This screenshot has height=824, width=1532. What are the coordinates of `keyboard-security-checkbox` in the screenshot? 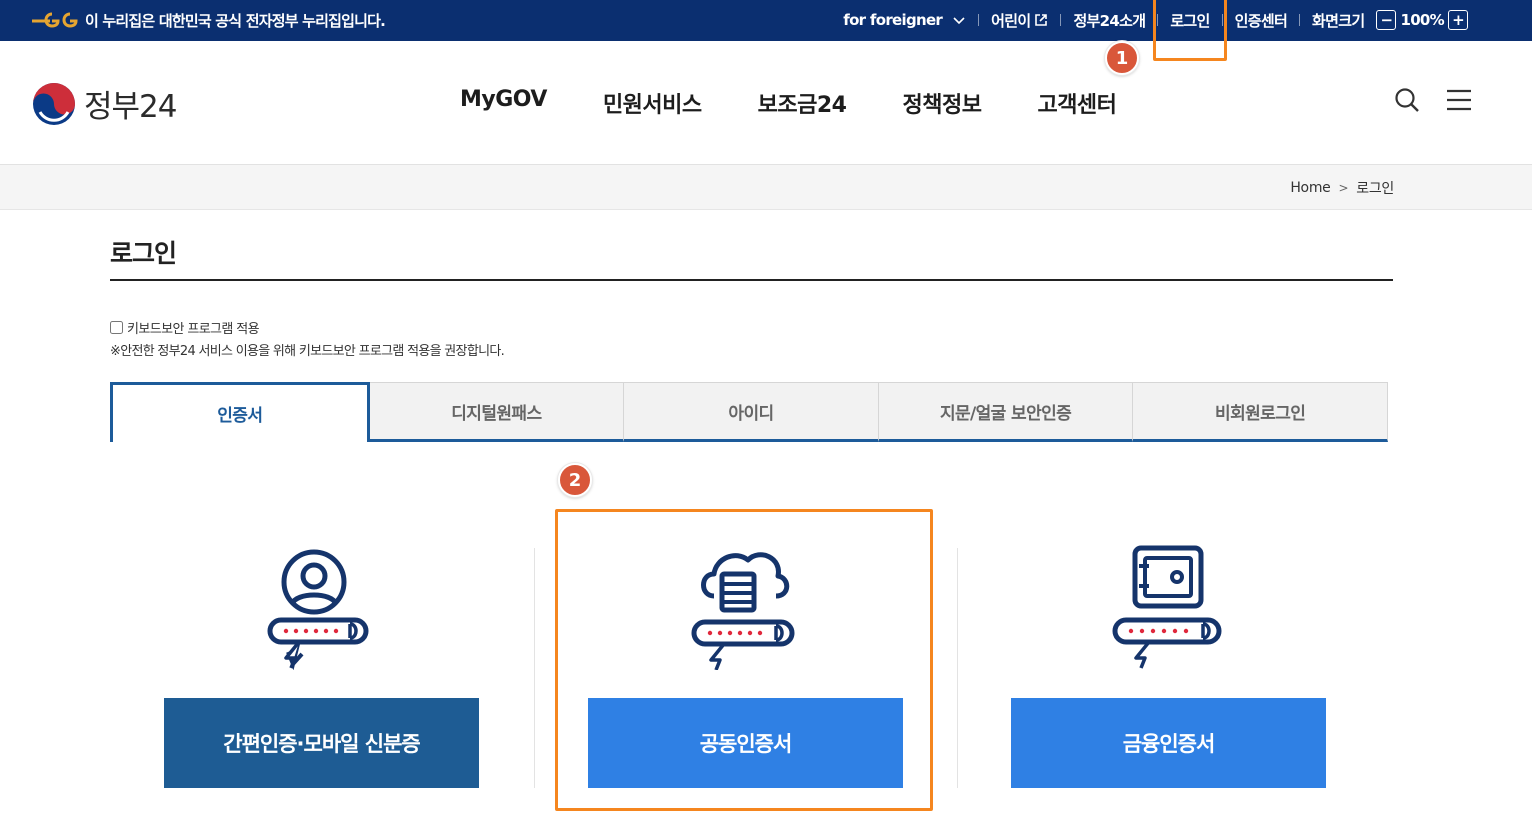 It's located at (116, 327).